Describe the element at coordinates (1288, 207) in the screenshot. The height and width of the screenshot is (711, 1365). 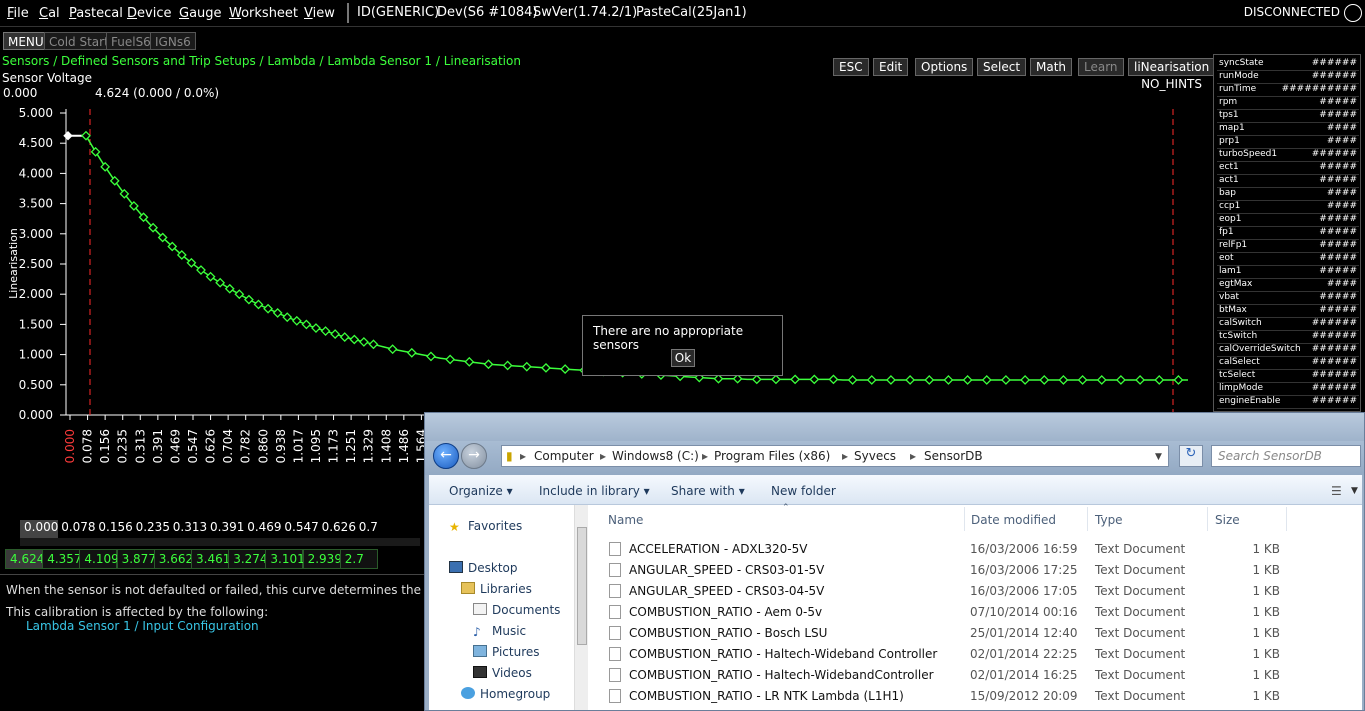
I see `gauge-ccp1: ccp1 ####` at that location.